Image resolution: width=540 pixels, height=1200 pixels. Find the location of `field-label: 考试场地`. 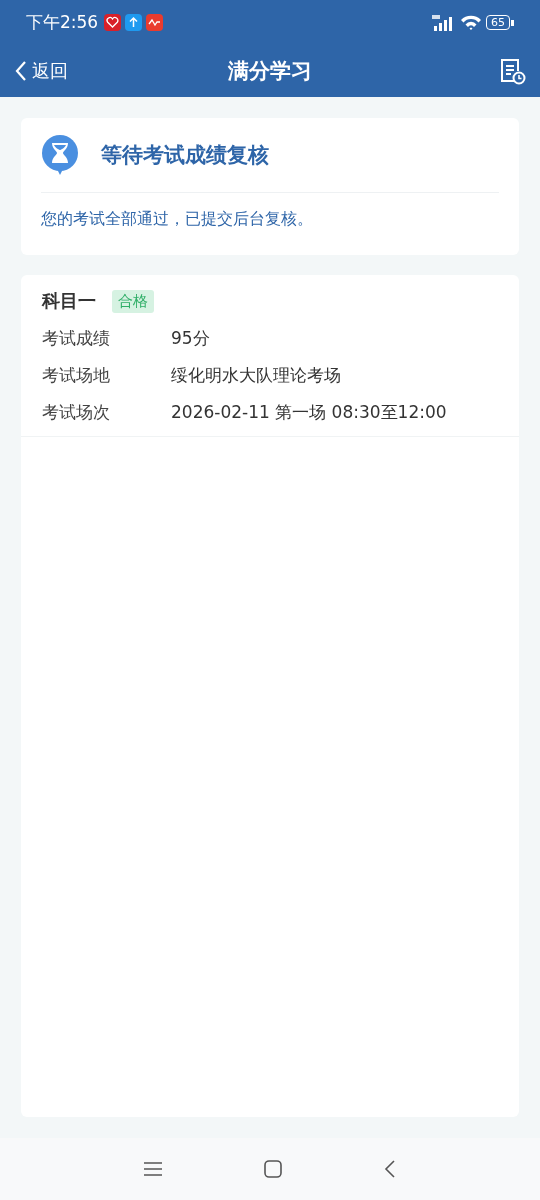

field-label: 考试场地 is located at coordinates (76, 375).